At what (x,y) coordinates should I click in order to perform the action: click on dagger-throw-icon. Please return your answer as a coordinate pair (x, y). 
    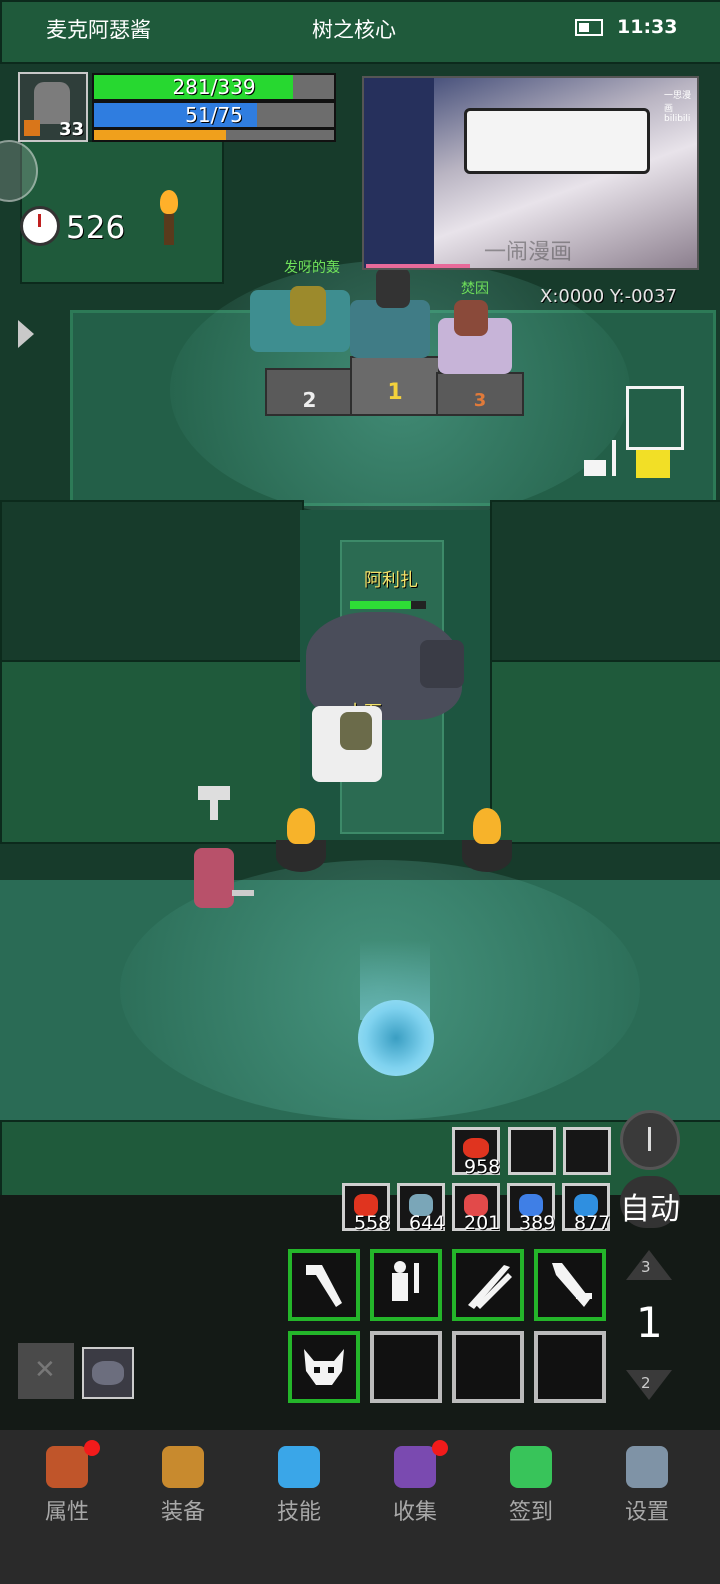
    Looking at the image, I should click on (572, 1285).